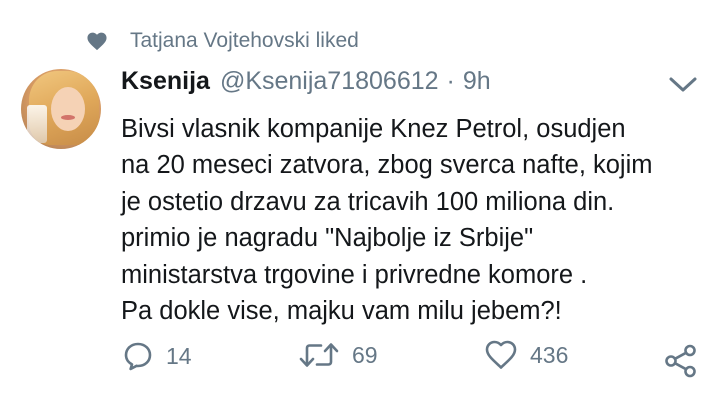  What do you see at coordinates (329, 81) in the screenshot?
I see `author-handle: @Ksenija71806612` at bounding box center [329, 81].